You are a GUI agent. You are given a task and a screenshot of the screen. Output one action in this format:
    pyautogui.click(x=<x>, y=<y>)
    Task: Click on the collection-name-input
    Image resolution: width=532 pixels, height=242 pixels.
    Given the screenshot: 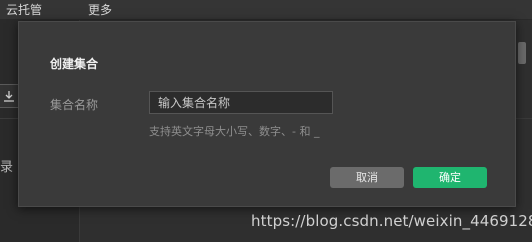 What is the action you would take?
    pyautogui.click(x=241, y=102)
    